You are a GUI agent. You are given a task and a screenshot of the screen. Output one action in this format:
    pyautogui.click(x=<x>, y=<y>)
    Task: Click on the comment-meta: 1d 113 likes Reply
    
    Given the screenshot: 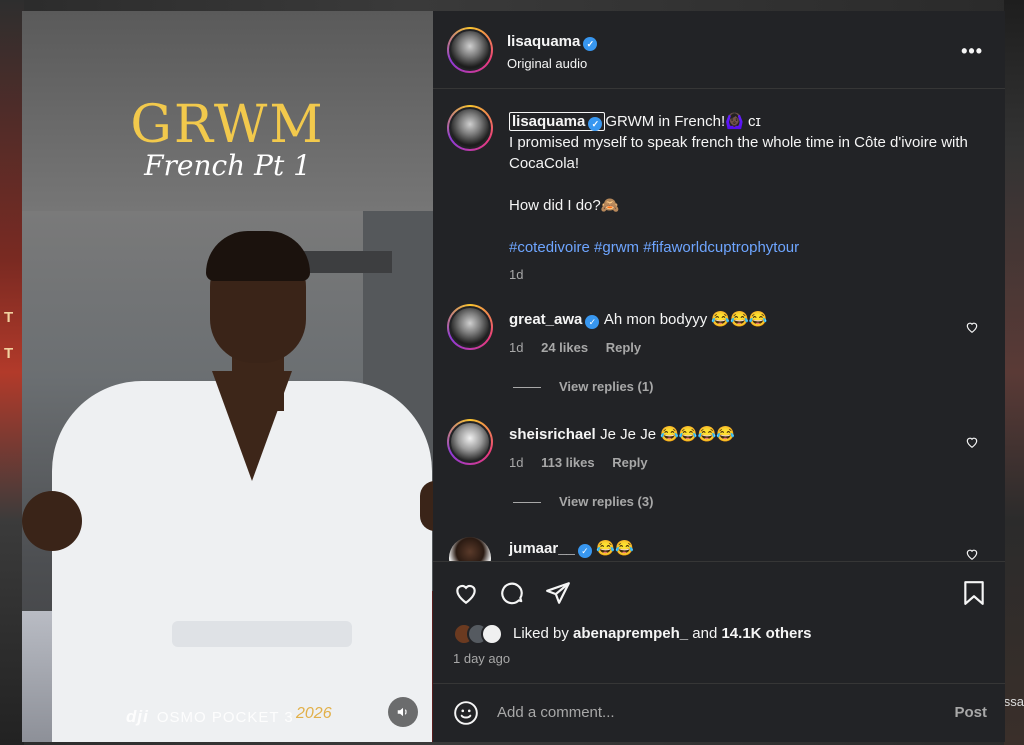 What is the action you would take?
    pyautogui.click(x=585, y=462)
    